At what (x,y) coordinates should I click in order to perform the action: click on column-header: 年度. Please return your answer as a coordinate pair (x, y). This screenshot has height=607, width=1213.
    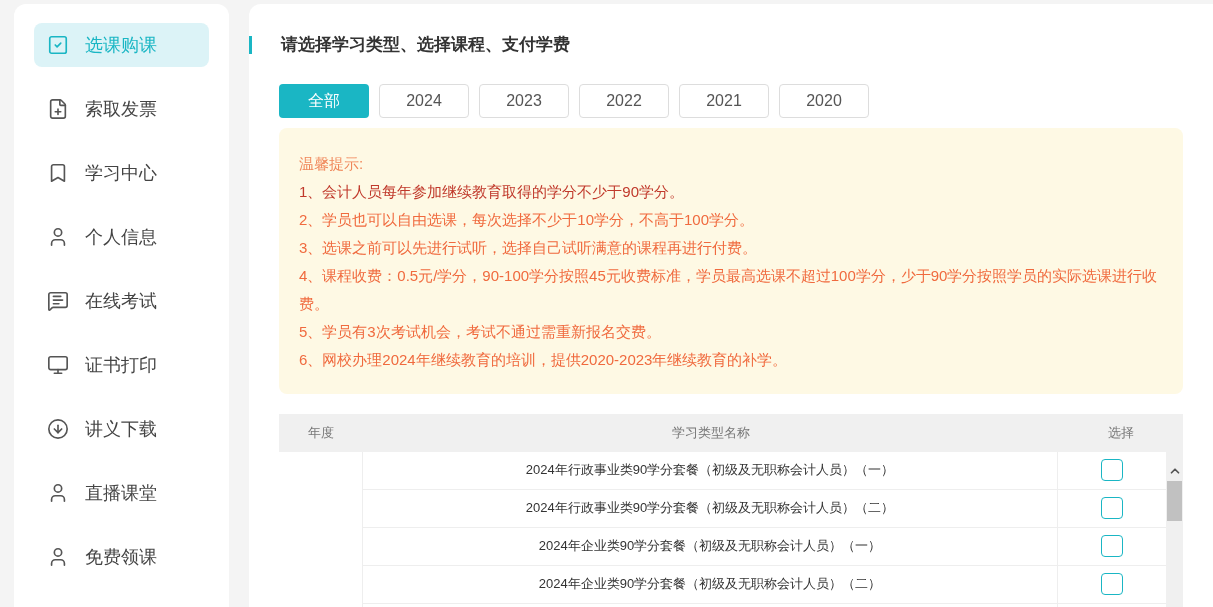
    Looking at the image, I should click on (321, 432).